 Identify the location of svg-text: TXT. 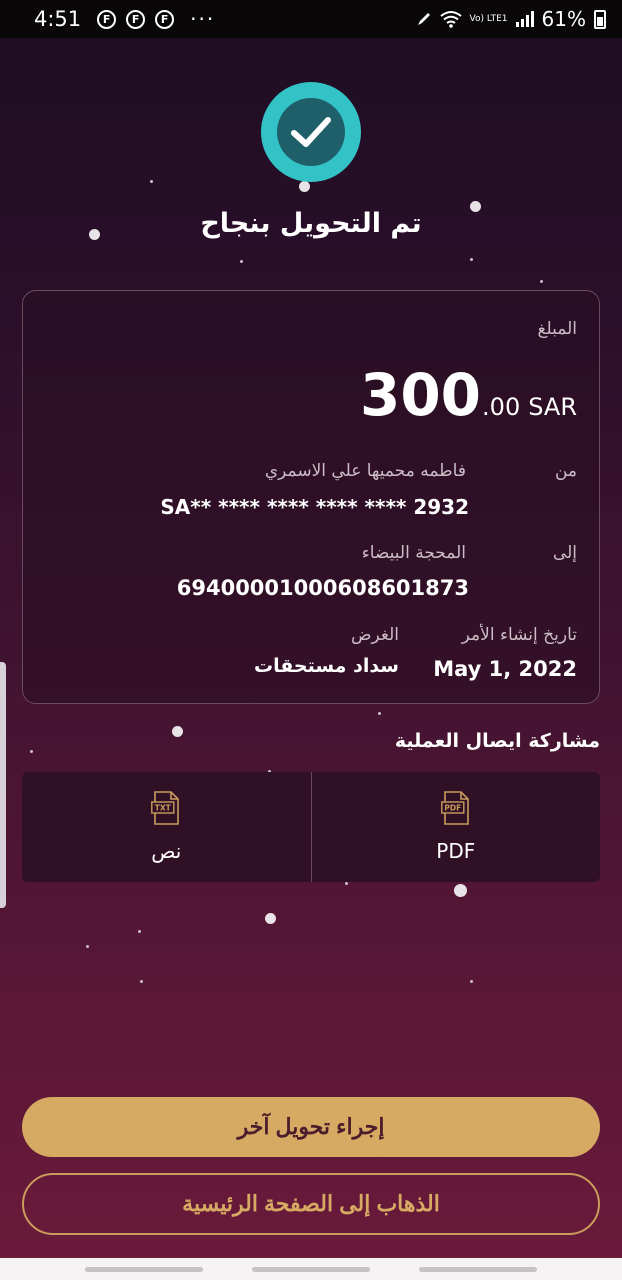
(163, 808).